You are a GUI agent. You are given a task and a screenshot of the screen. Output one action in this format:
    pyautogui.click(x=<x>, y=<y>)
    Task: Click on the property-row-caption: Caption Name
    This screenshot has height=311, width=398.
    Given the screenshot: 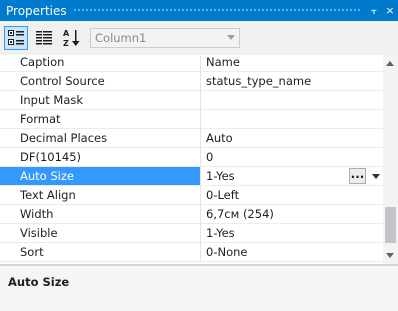 What is the action you would take?
    pyautogui.click(x=191, y=63)
    